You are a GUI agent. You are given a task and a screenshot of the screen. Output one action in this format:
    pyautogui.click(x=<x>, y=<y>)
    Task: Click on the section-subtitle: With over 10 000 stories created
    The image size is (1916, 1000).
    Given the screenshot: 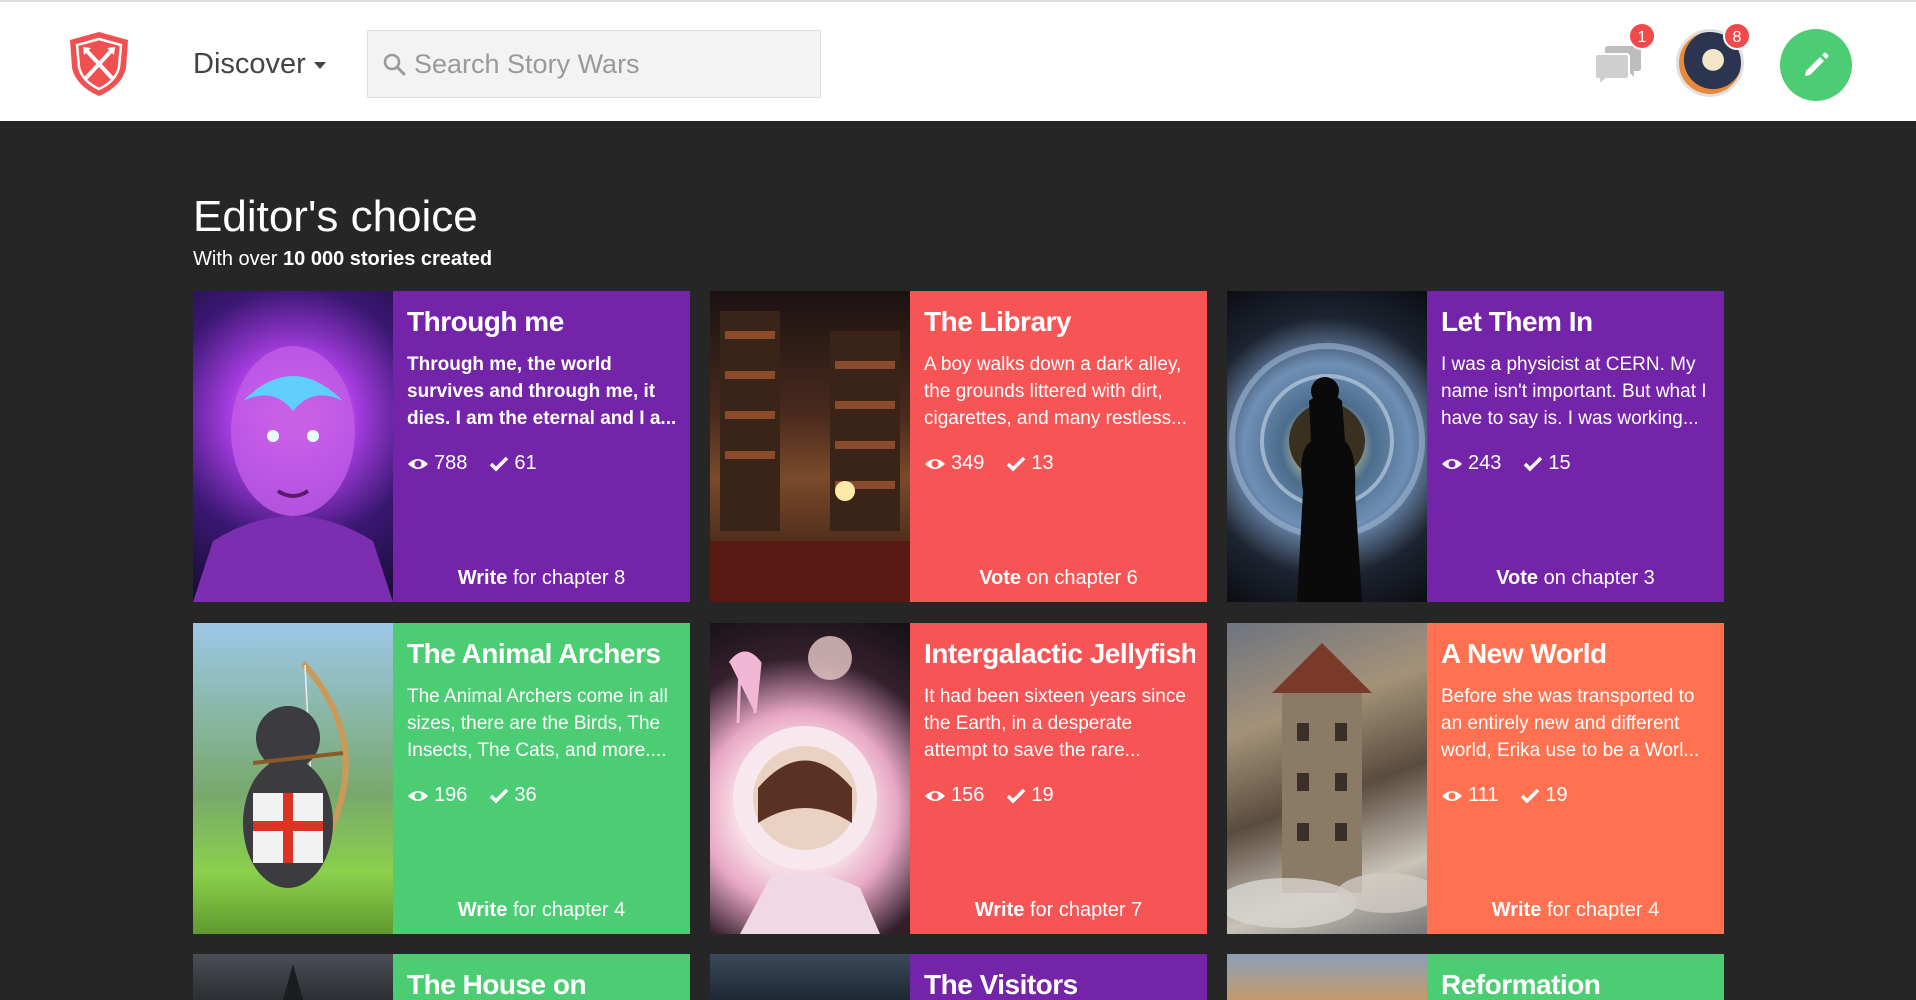 What is the action you would take?
    pyautogui.click(x=343, y=259)
    